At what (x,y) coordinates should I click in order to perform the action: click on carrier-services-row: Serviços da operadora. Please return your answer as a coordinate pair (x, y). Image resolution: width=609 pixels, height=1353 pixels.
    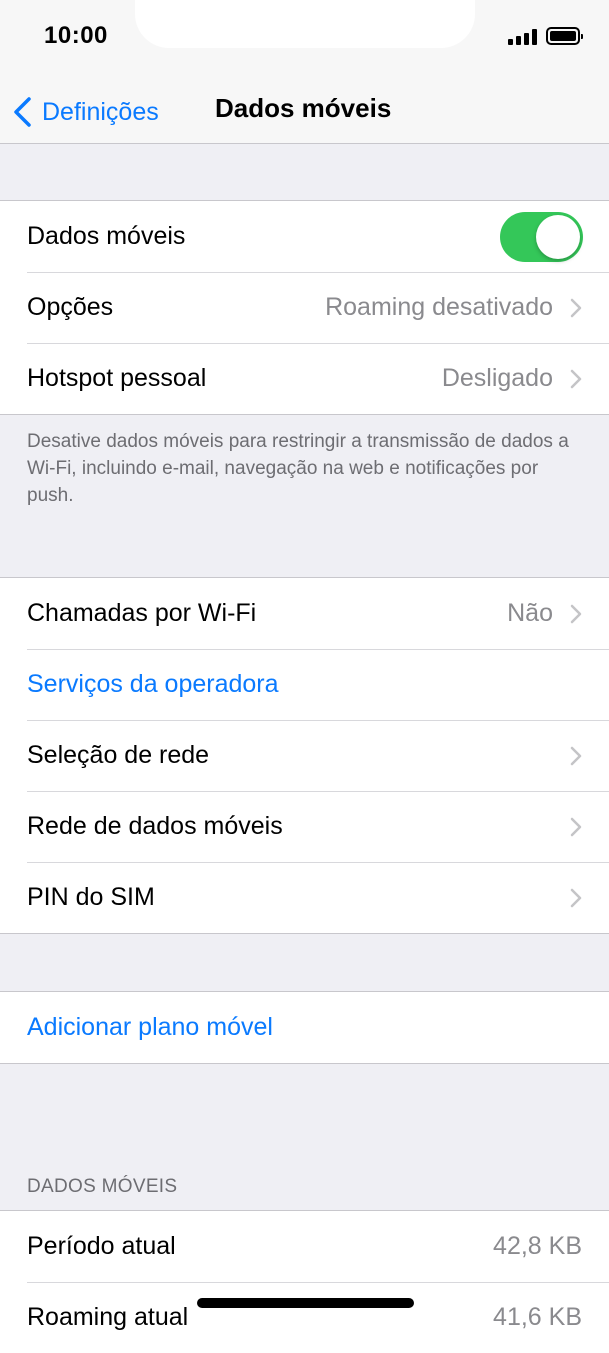
    Looking at the image, I should click on (304, 684).